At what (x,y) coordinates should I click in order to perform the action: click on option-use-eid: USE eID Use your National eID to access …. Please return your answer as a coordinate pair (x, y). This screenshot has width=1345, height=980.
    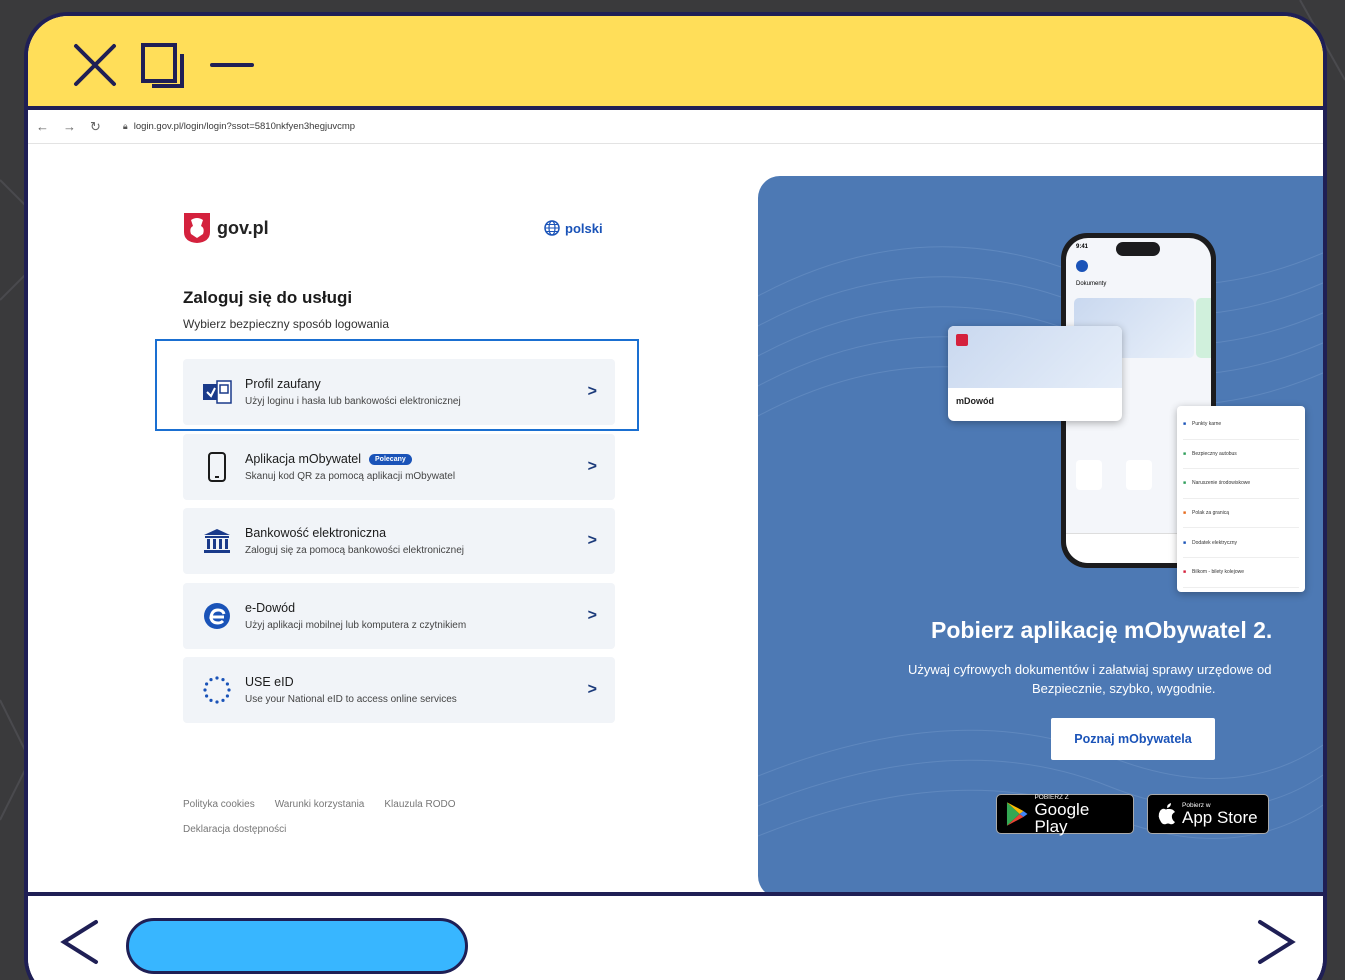
    Looking at the image, I should click on (399, 690).